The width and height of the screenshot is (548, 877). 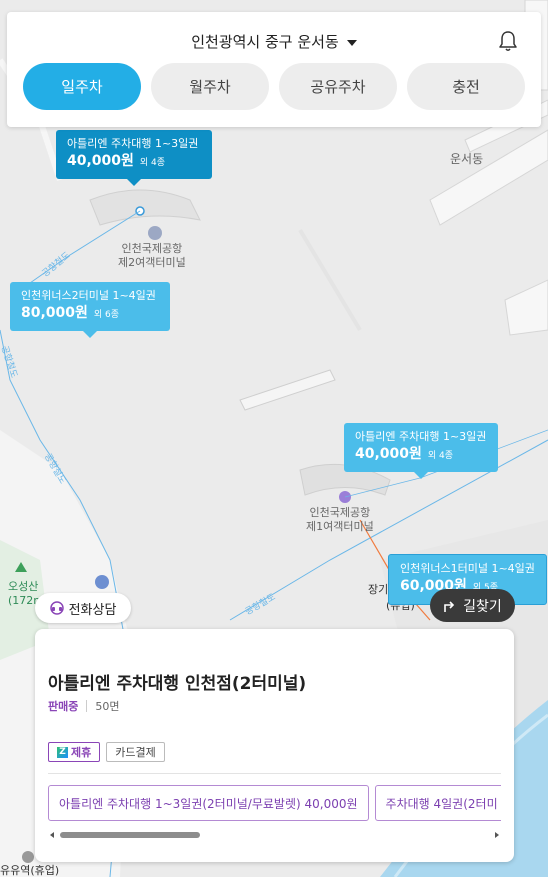 I want to click on caret-down-icon, so click(x=351, y=42).